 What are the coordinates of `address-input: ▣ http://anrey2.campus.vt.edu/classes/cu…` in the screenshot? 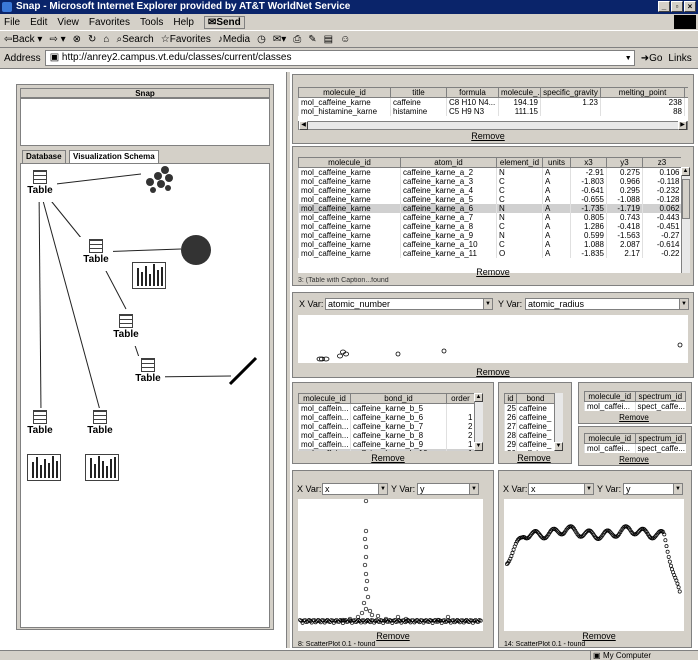 It's located at (339, 58).